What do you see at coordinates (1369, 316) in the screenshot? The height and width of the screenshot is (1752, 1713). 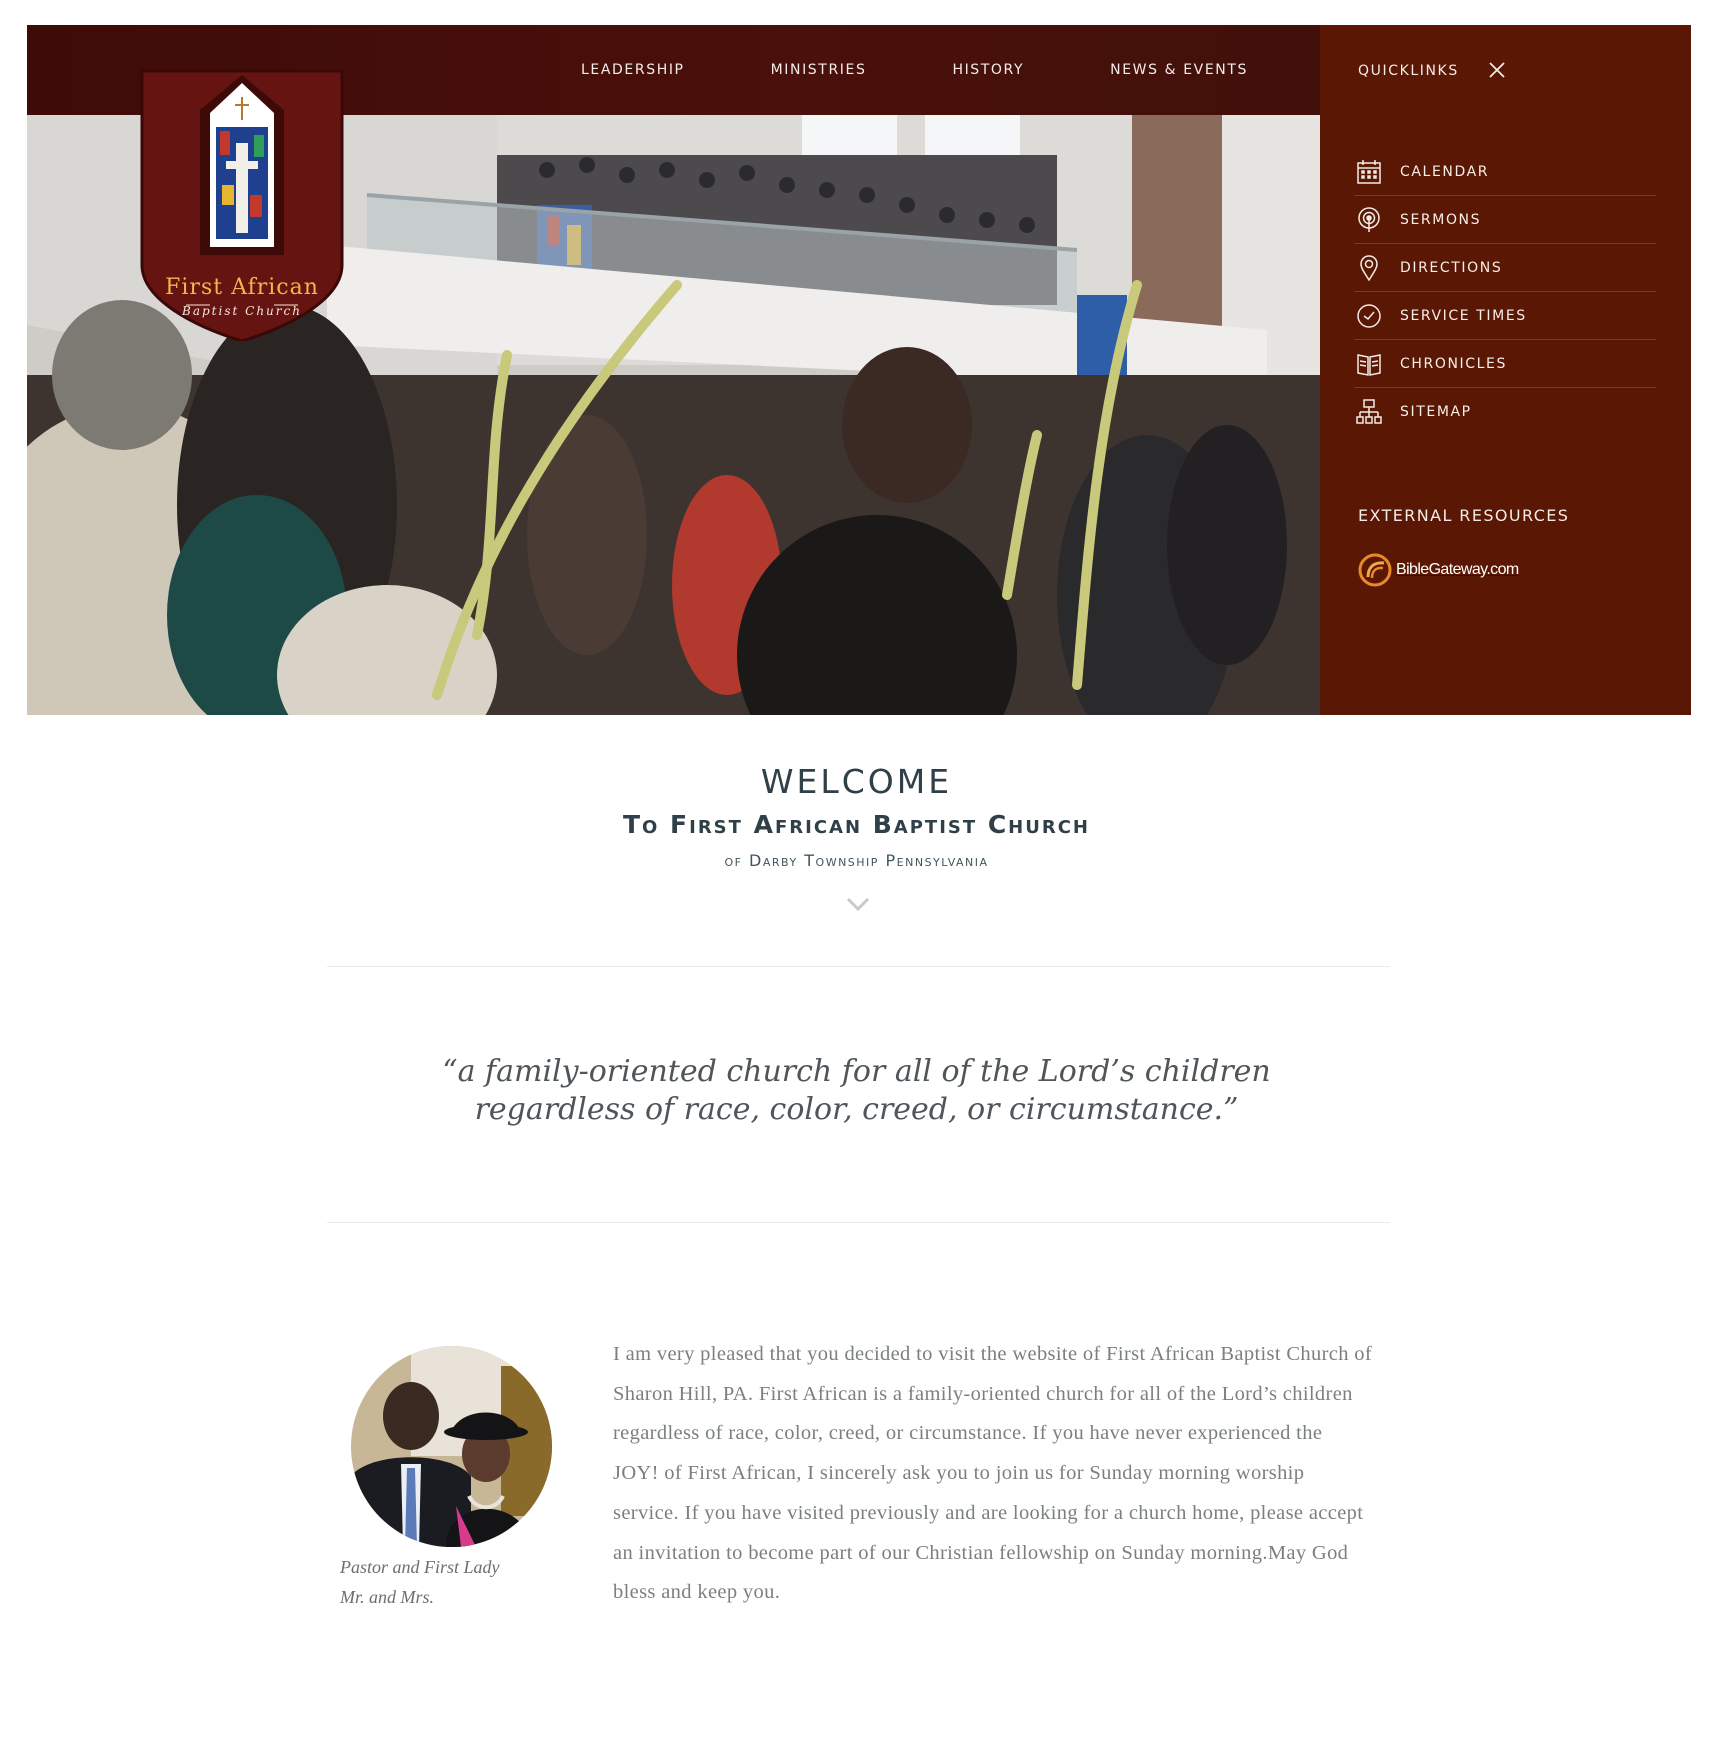 I see `clock-icon` at bounding box center [1369, 316].